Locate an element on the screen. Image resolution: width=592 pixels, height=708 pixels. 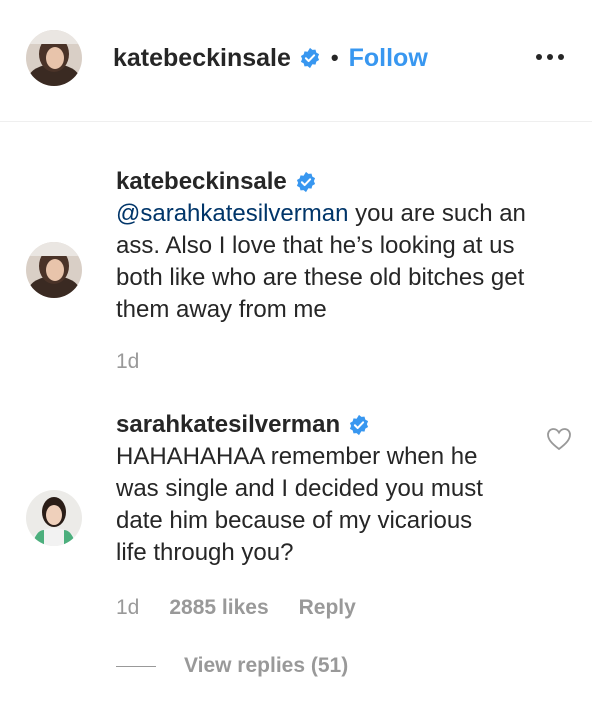
divider-line is located at coordinates (136, 666).